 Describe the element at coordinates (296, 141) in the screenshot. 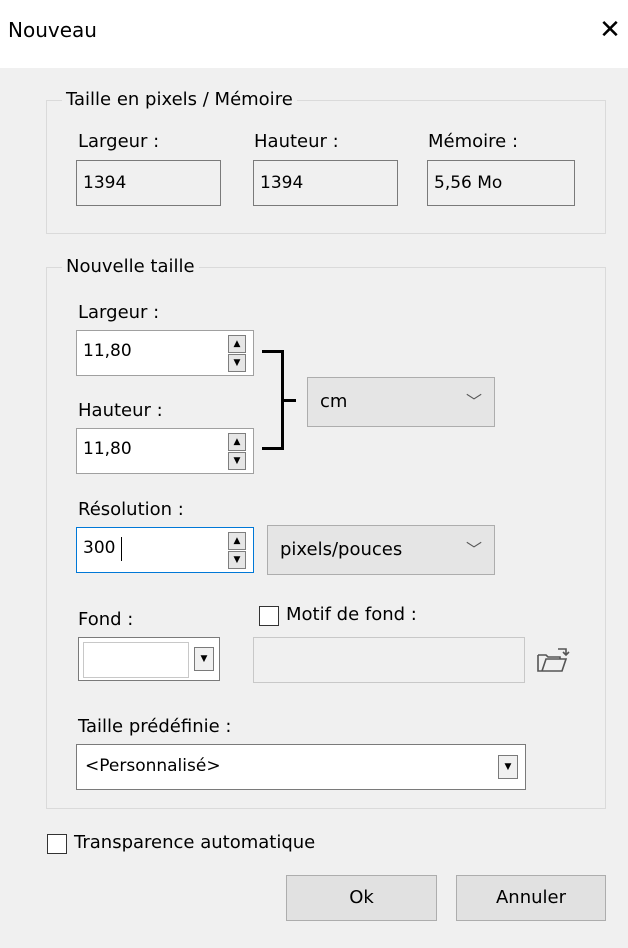

I see `pixel-height-label: Hauteur :` at that location.